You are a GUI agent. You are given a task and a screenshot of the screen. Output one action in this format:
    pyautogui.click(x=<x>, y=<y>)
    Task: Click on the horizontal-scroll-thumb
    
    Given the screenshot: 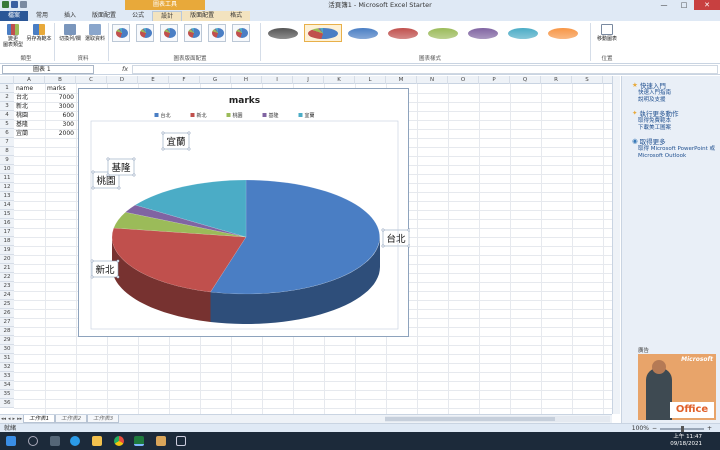 What is the action you would take?
    pyautogui.click(x=470, y=419)
    